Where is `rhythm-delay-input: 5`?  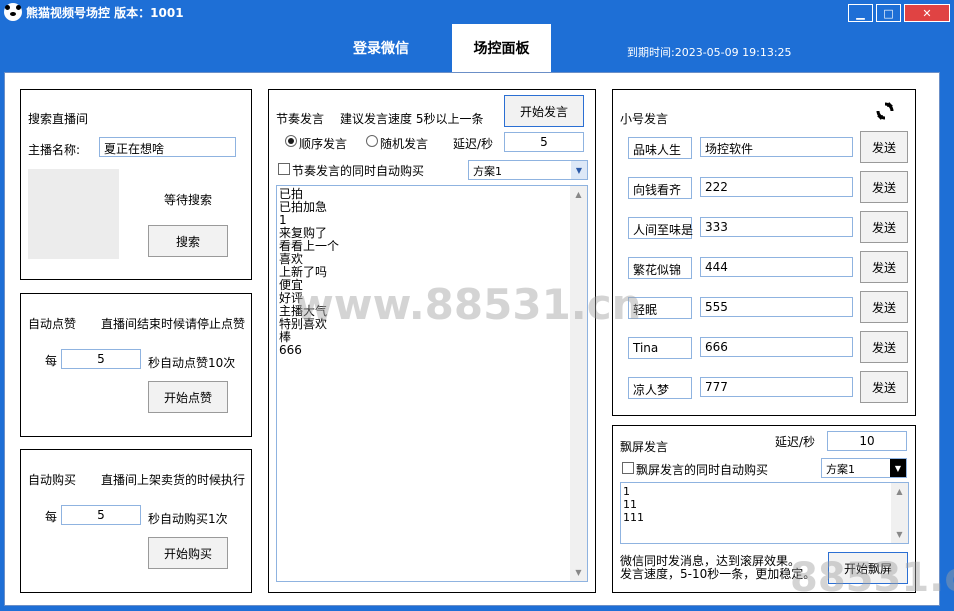 rhythm-delay-input: 5 is located at coordinates (544, 142).